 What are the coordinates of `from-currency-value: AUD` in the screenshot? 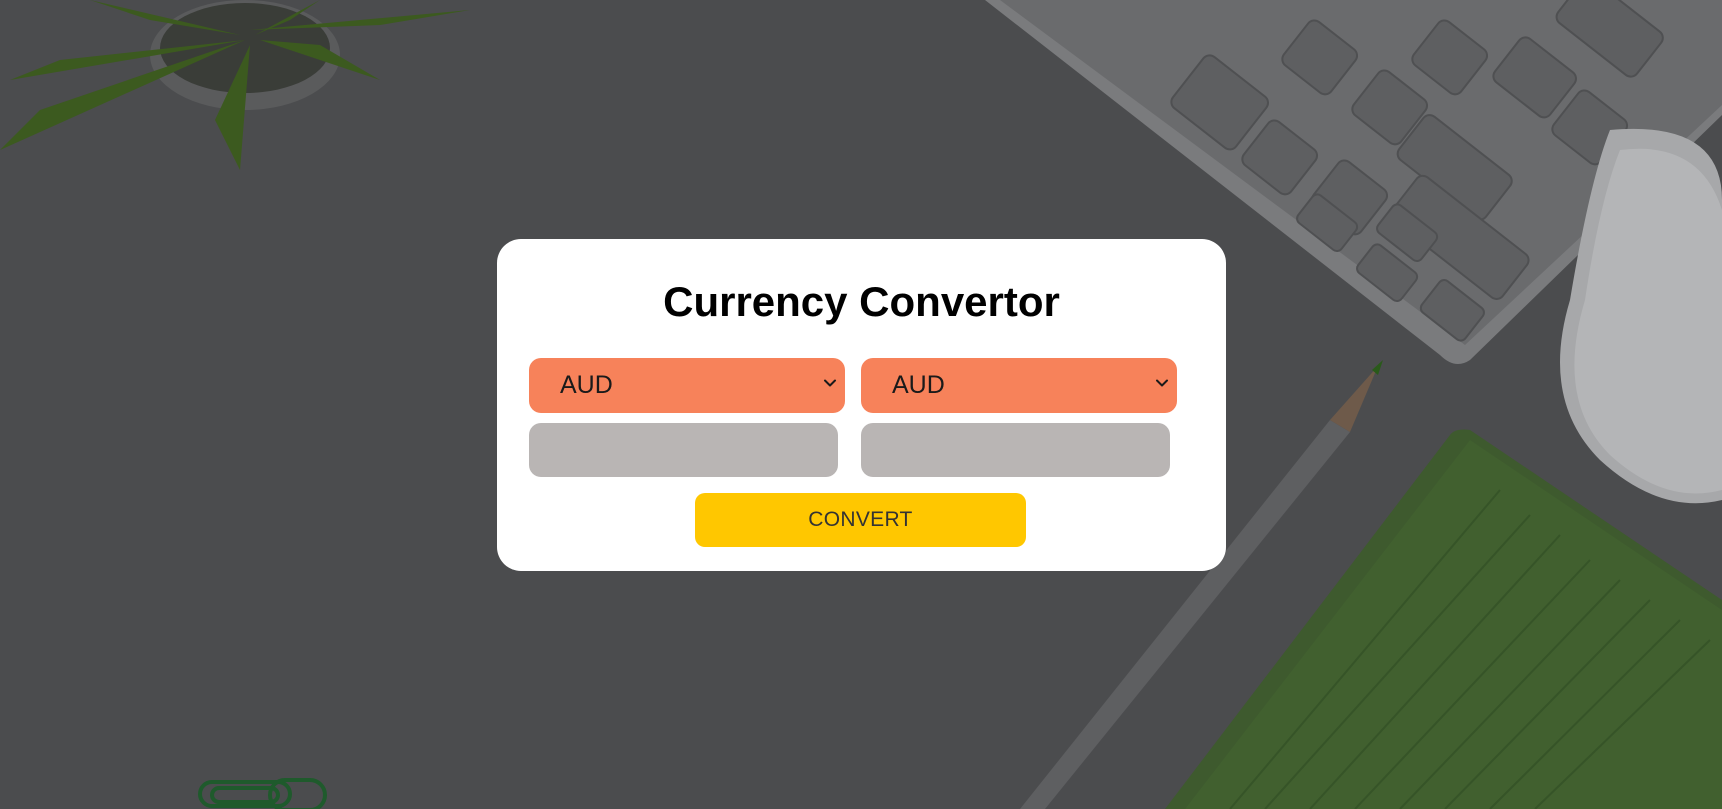 It's located at (586, 385).